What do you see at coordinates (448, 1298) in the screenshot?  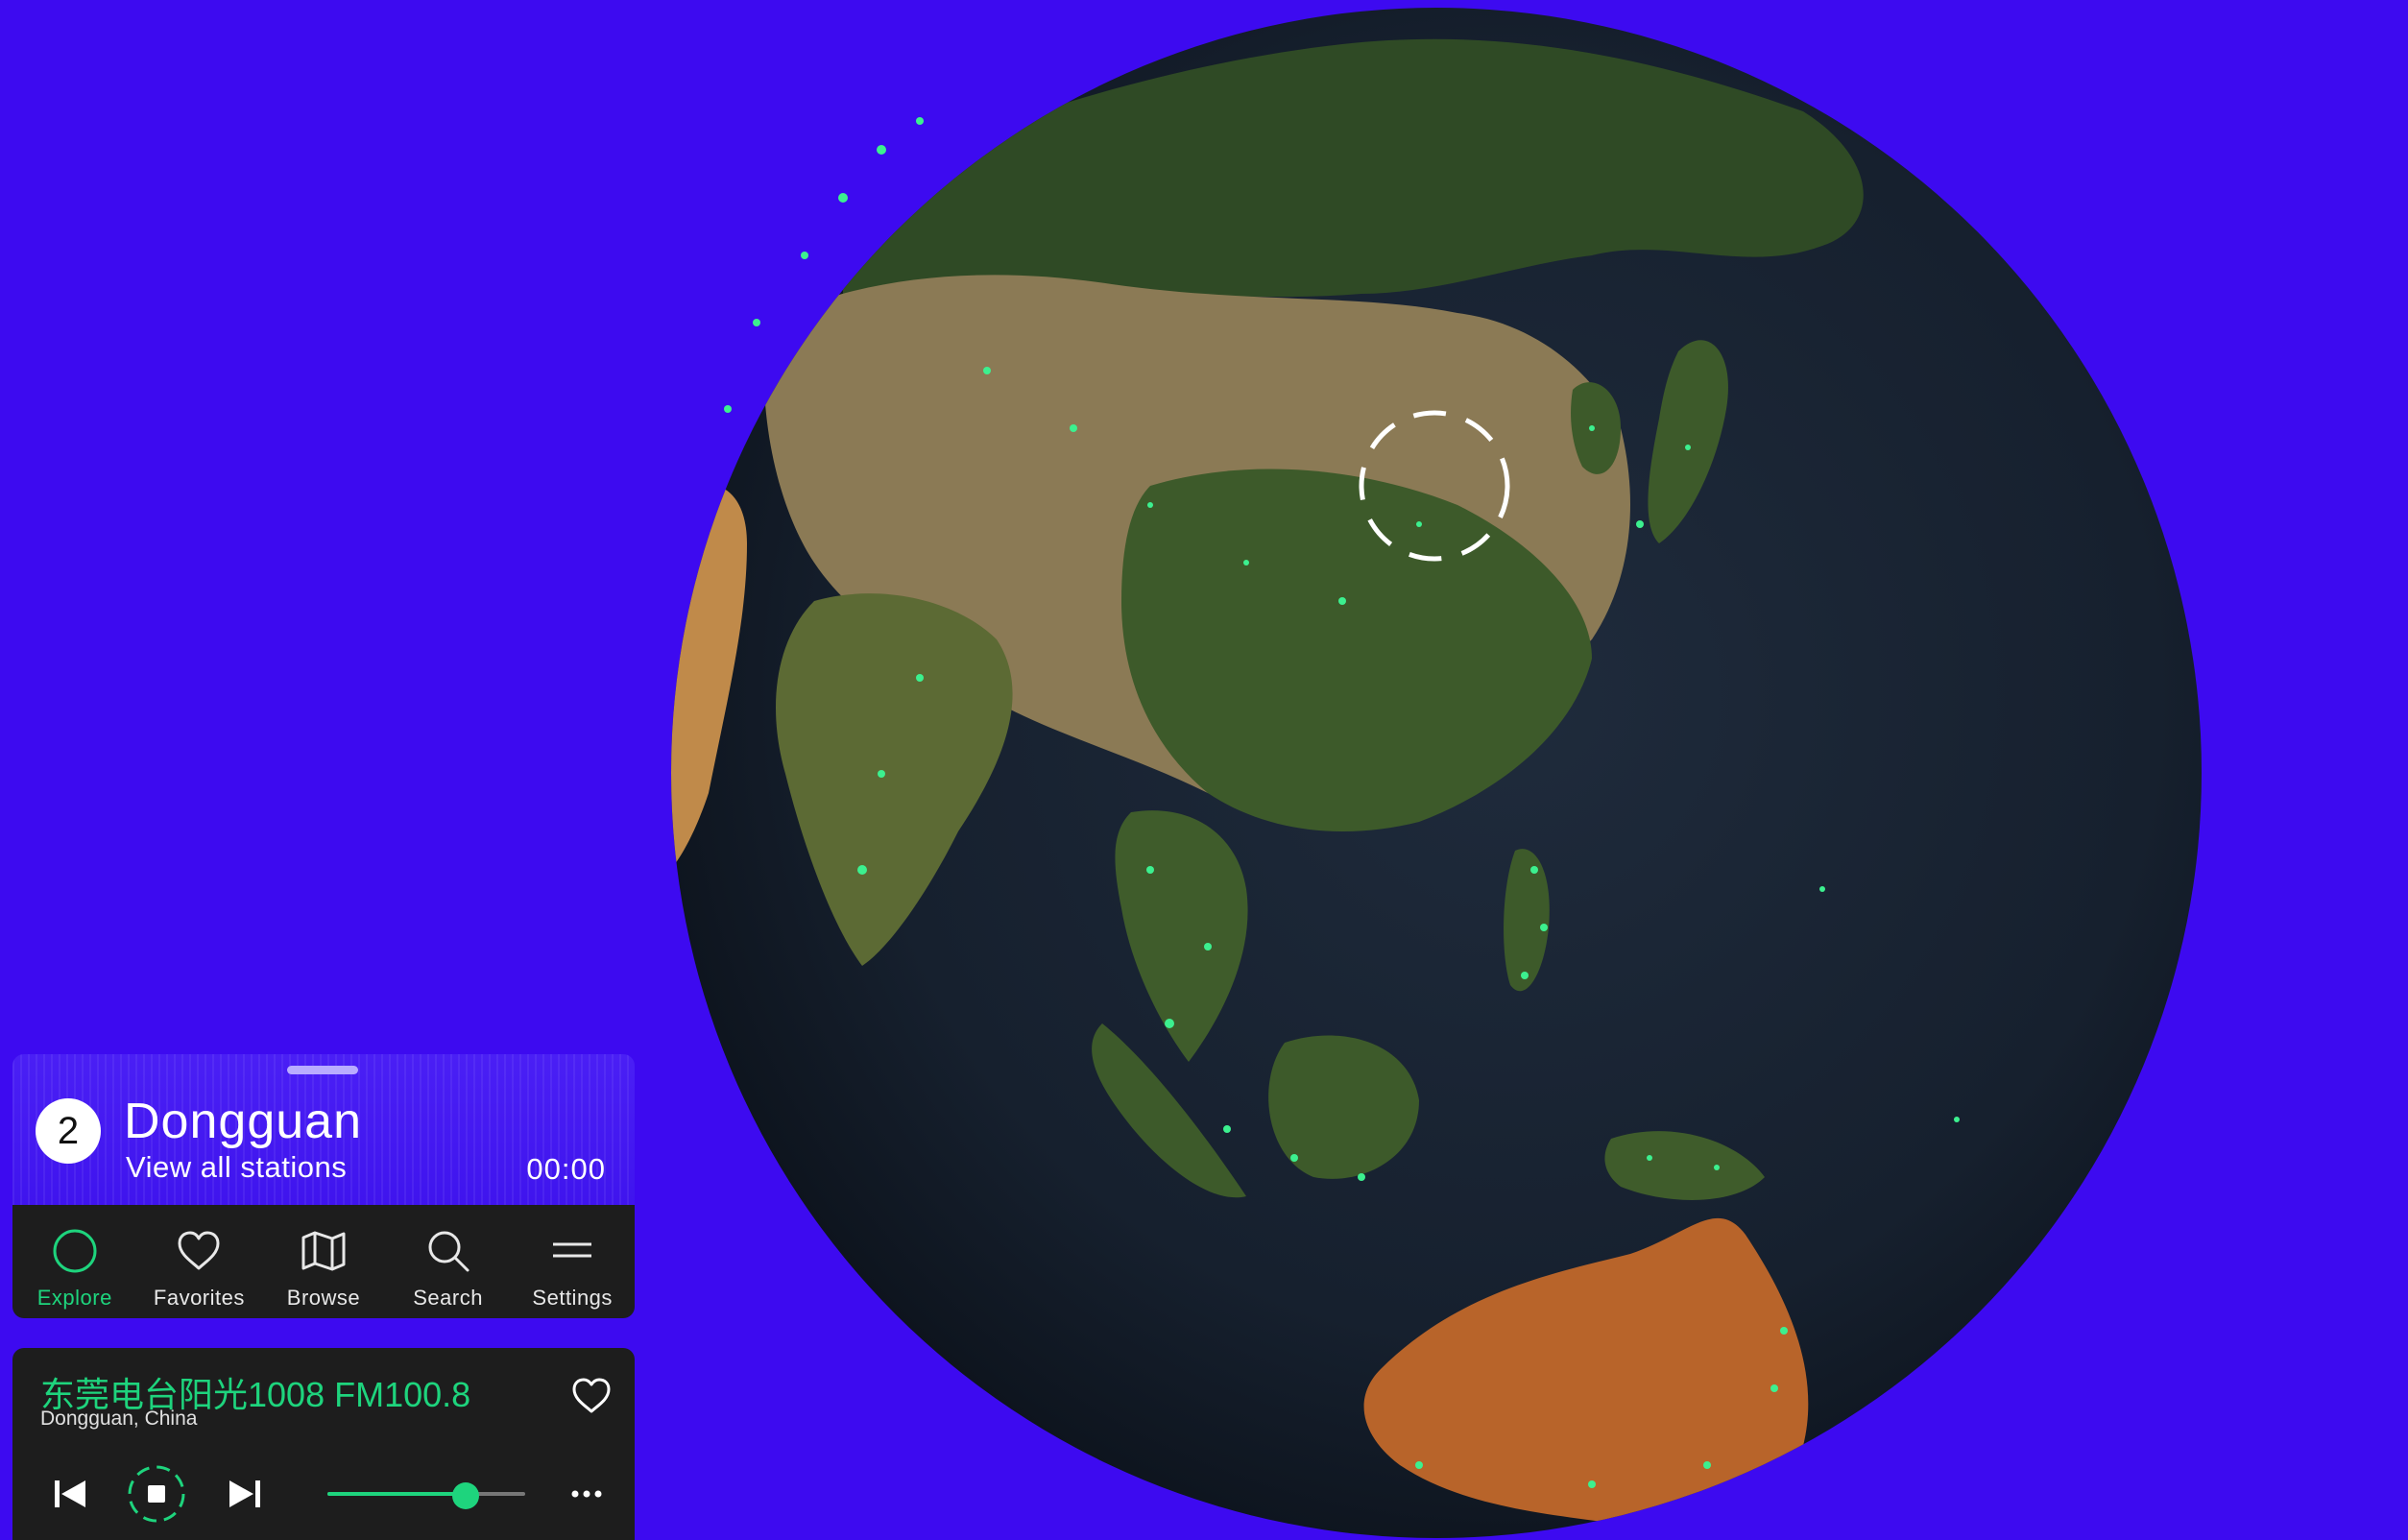 I see `nav-label: Search` at bounding box center [448, 1298].